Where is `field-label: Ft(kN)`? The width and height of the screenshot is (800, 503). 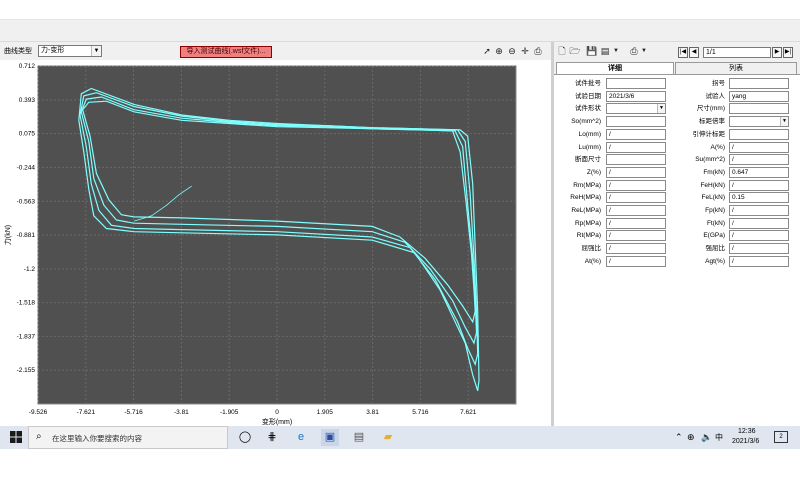 field-label: Ft(kN) is located at coordinates (715, 223).